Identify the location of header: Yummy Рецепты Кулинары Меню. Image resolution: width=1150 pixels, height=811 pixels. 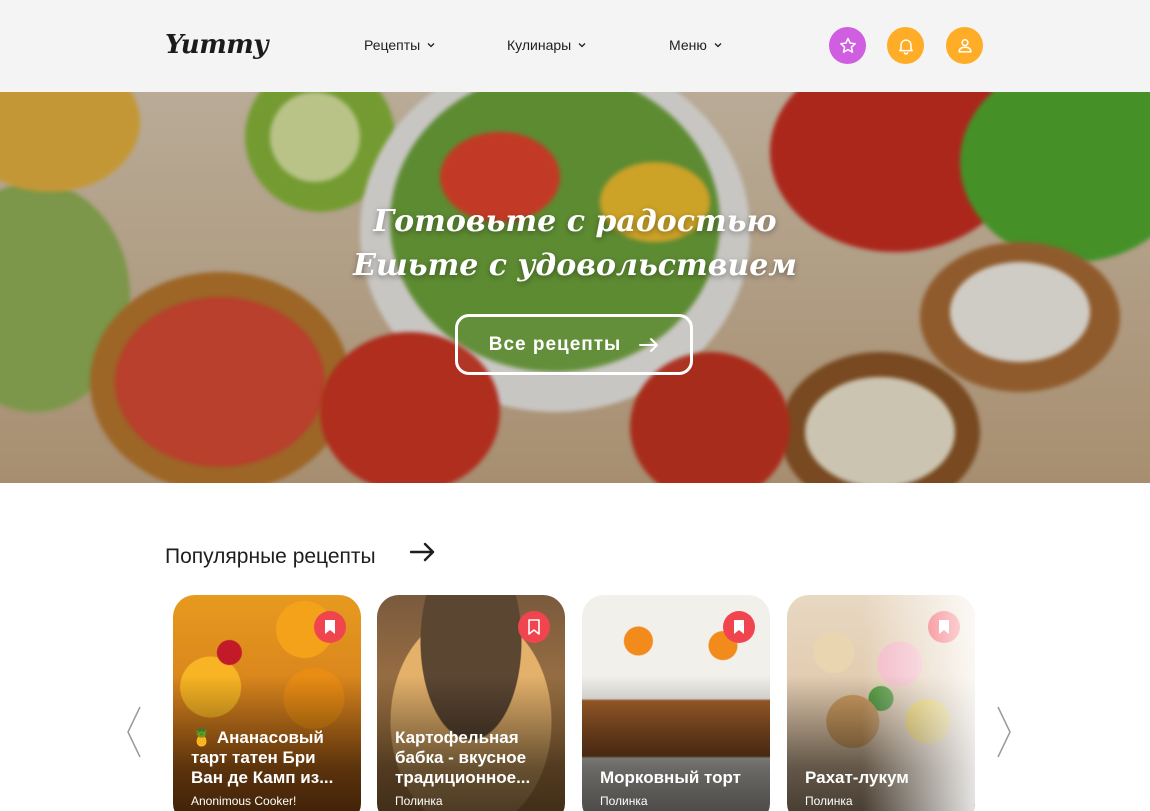
(575, 46).